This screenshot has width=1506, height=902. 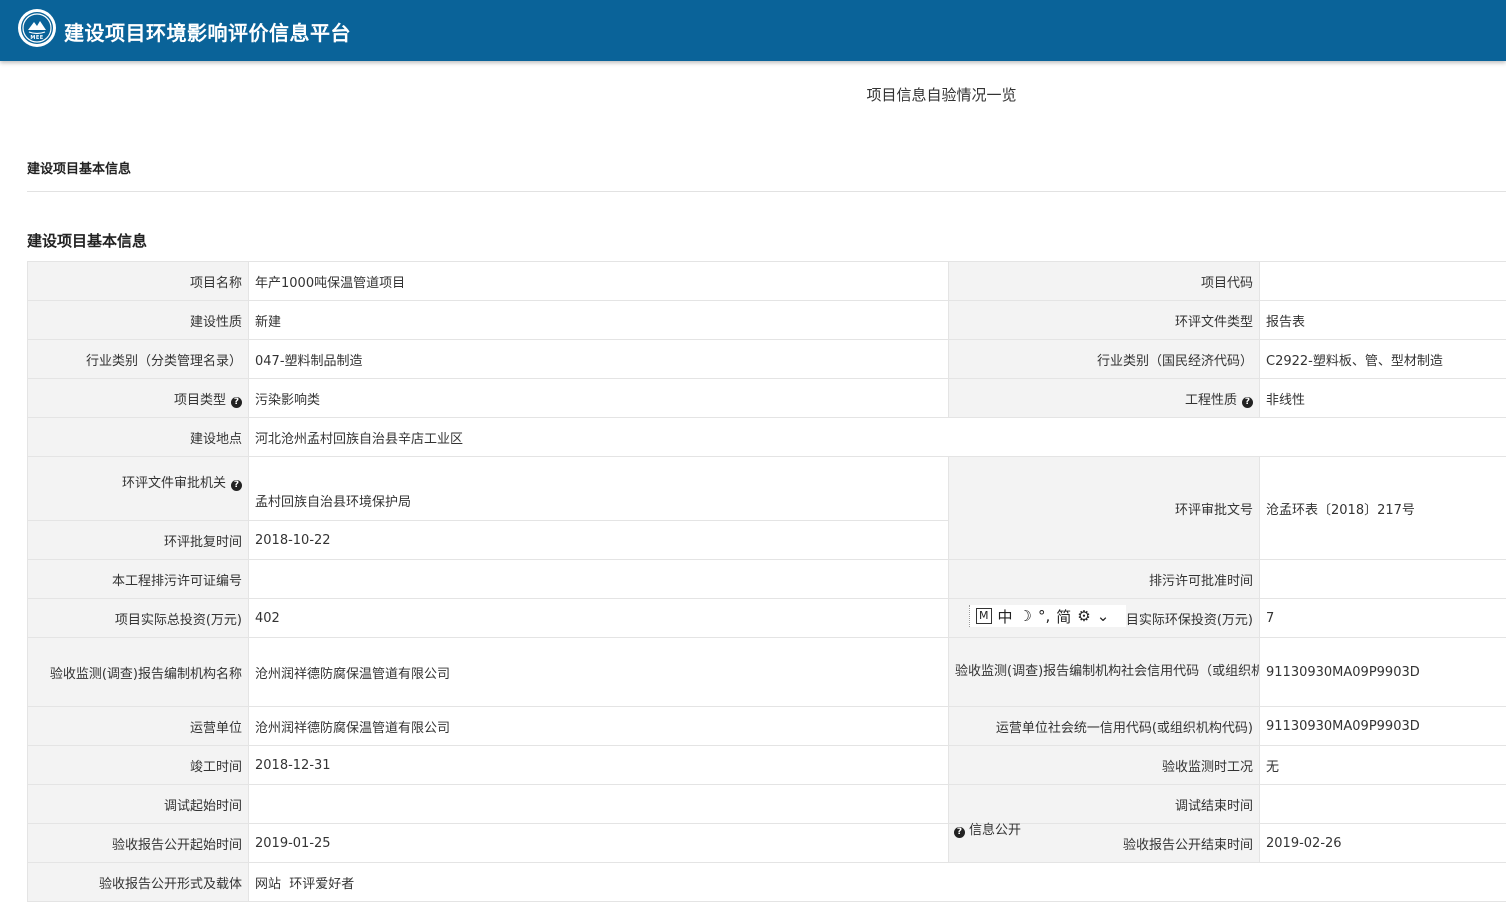 What do you see at coordinates (1104, 579) in the screenshot?
I see `label-permit-date: 排污许可批准时间` at bounding box center [1104, 579].